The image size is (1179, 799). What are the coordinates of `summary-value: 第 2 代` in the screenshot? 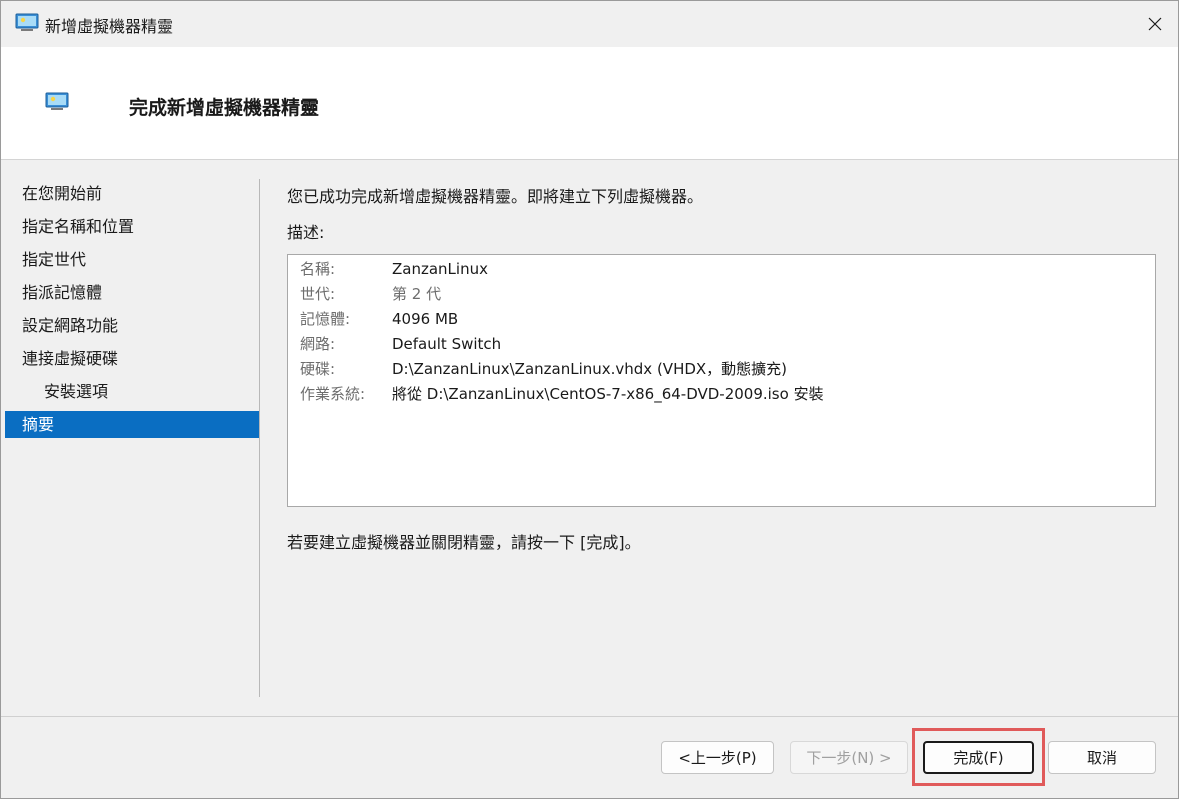 It's located at (417, 294).